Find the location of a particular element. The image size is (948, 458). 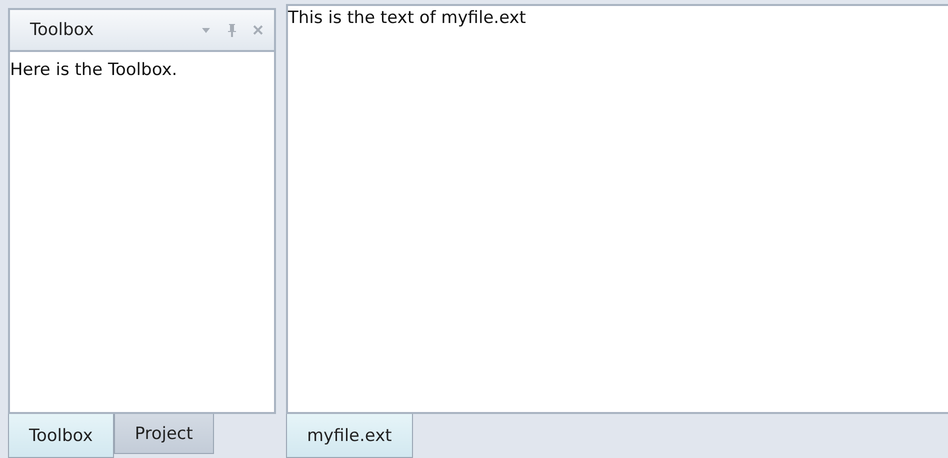

tab: Toolbox is located at coordinates (61, 436).